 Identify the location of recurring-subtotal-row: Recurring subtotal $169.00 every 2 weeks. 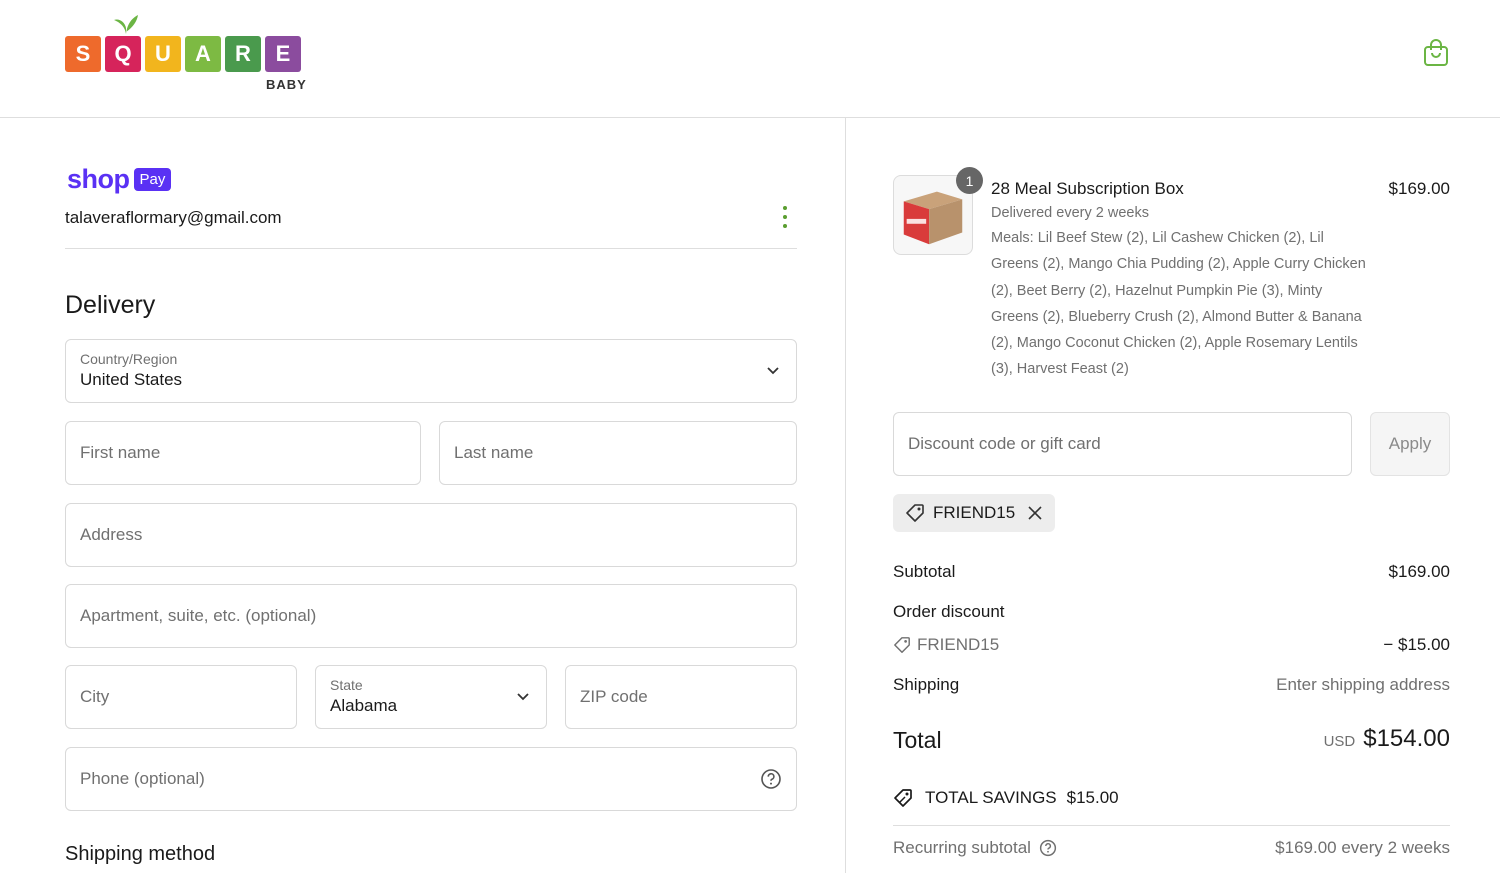
(1171, 848).